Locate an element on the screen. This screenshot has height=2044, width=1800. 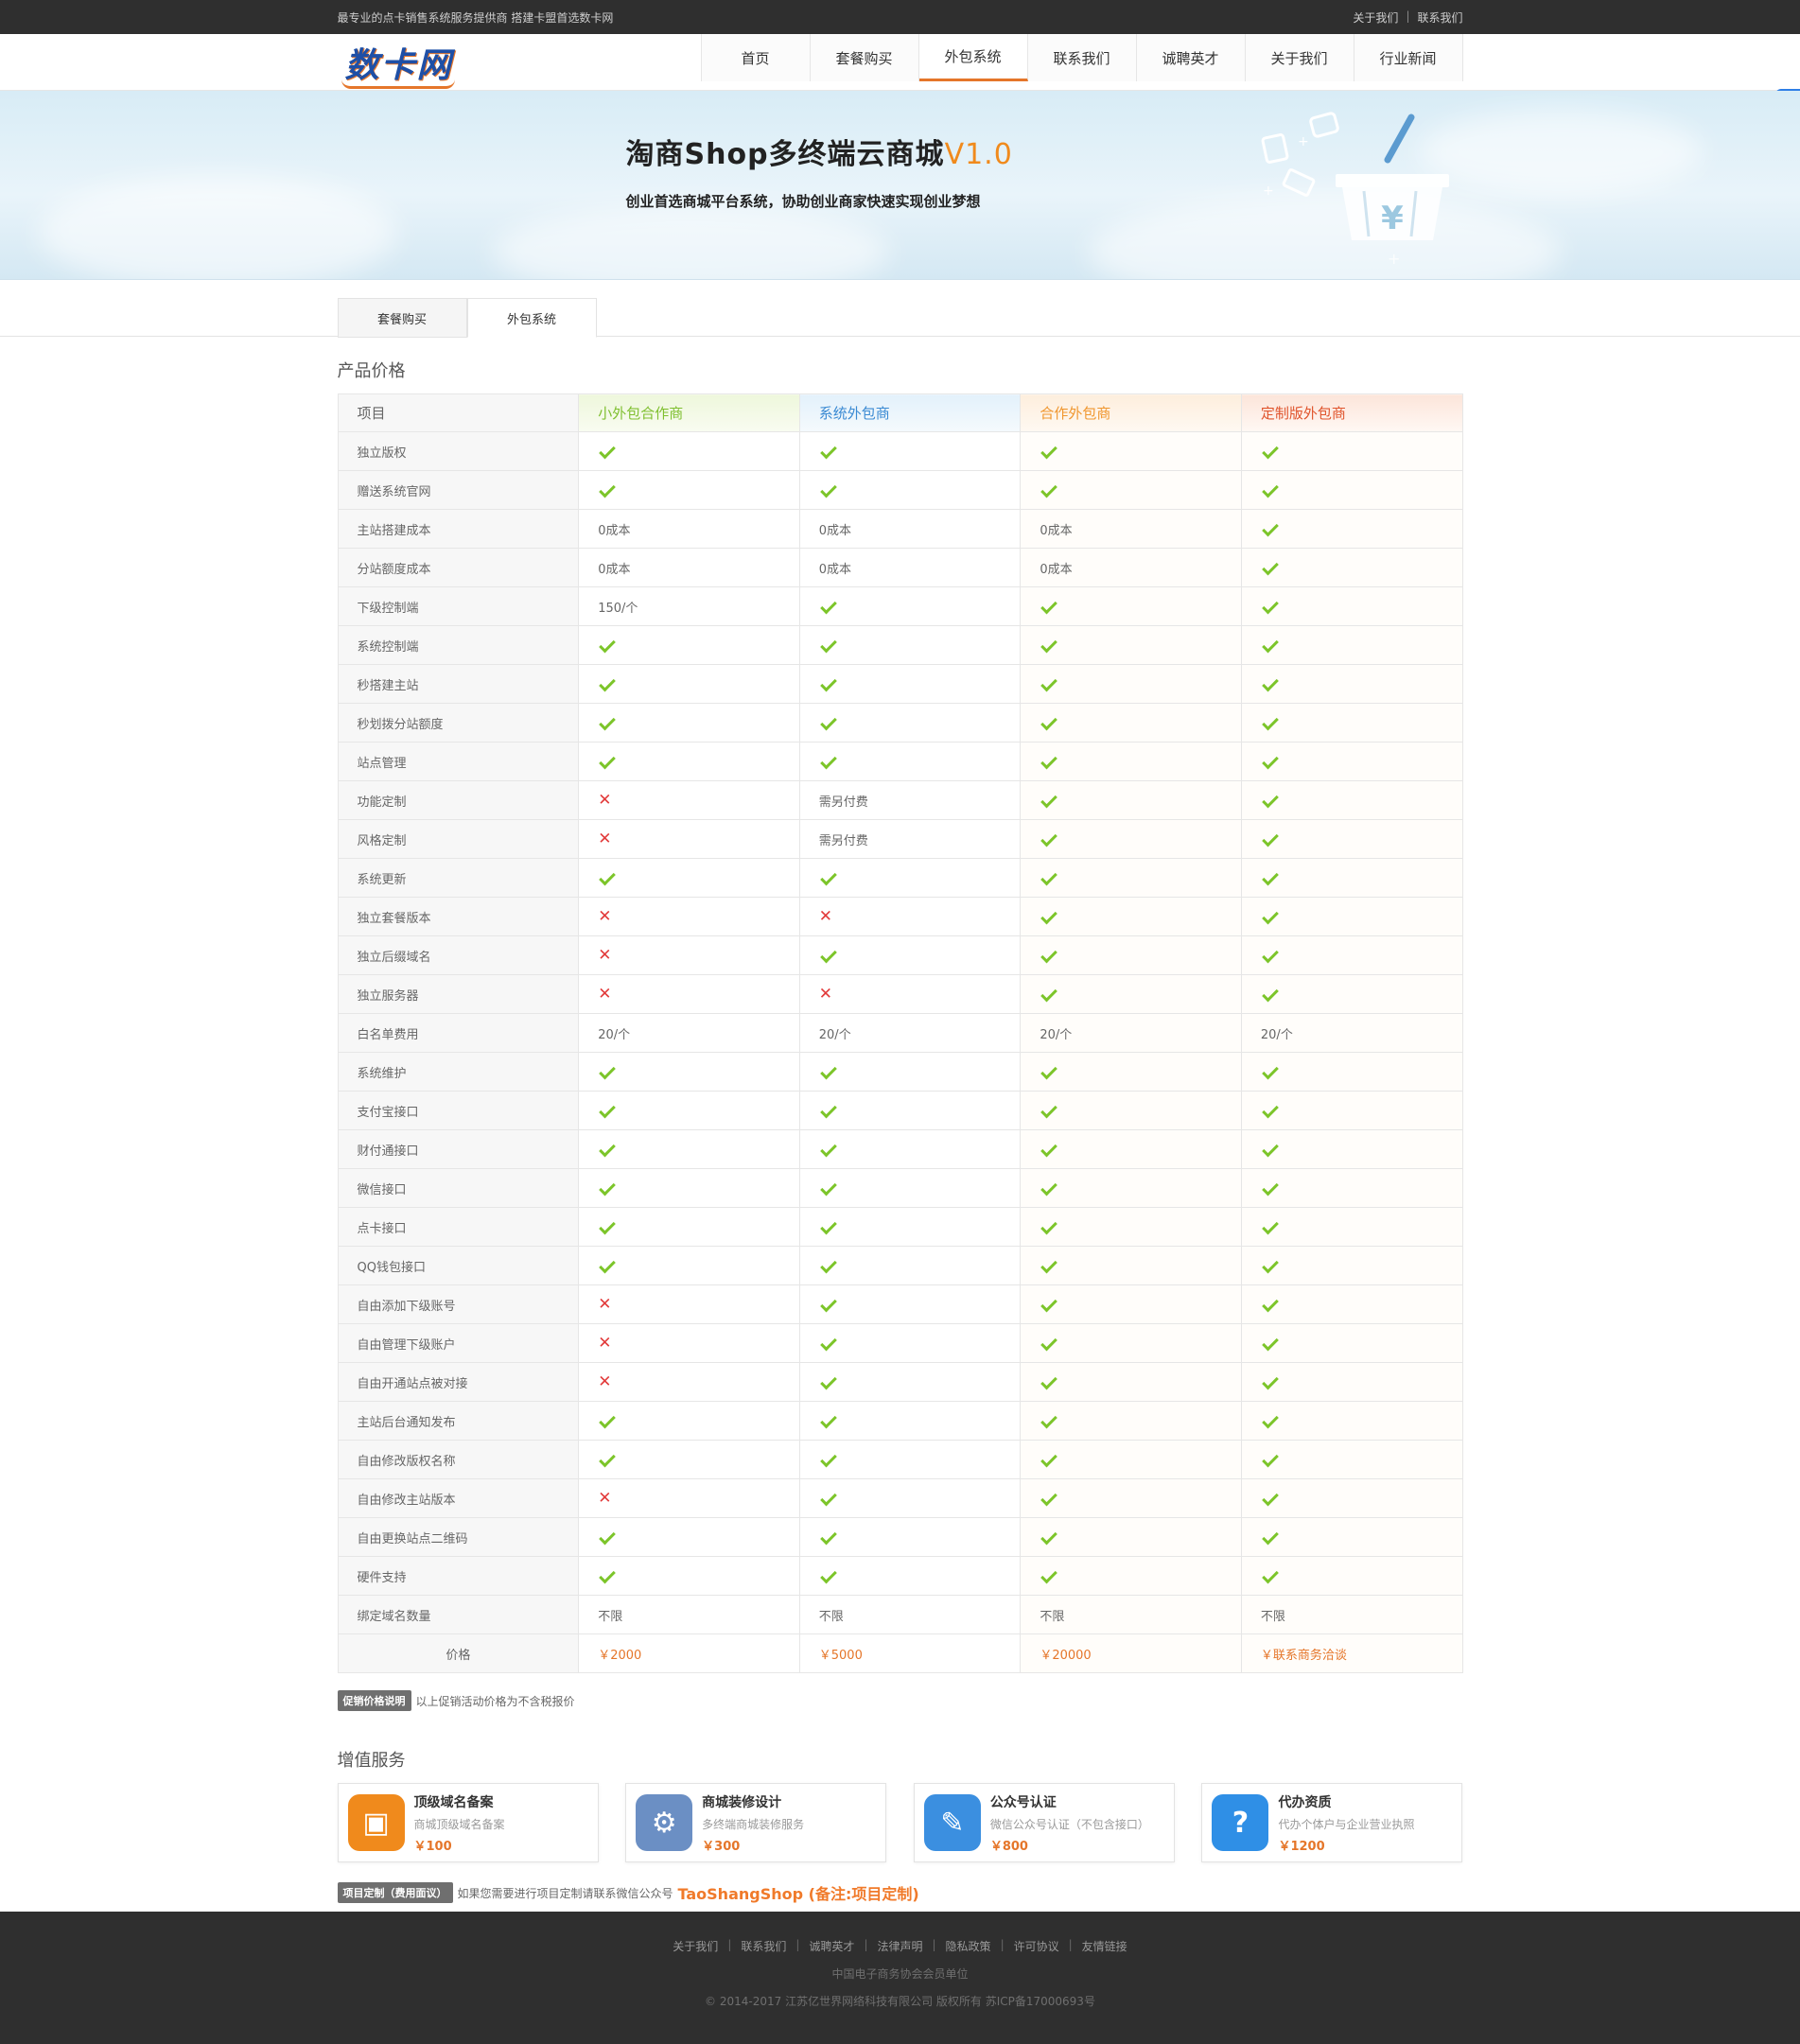
nav-outsourcing: 外包系统 is located at coordinates (973, 57).